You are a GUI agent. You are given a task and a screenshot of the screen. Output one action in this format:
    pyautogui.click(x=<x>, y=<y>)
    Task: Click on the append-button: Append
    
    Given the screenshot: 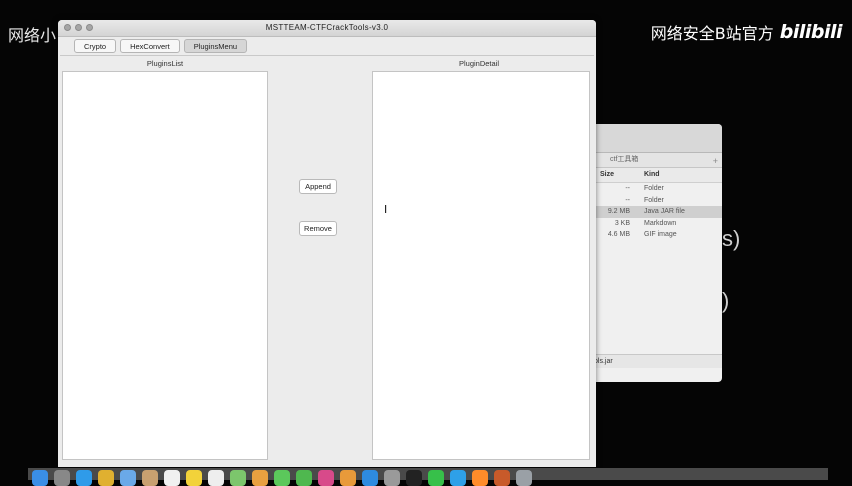 What is the action you would take?
    pyautogui.click(x=318, y=186)
    